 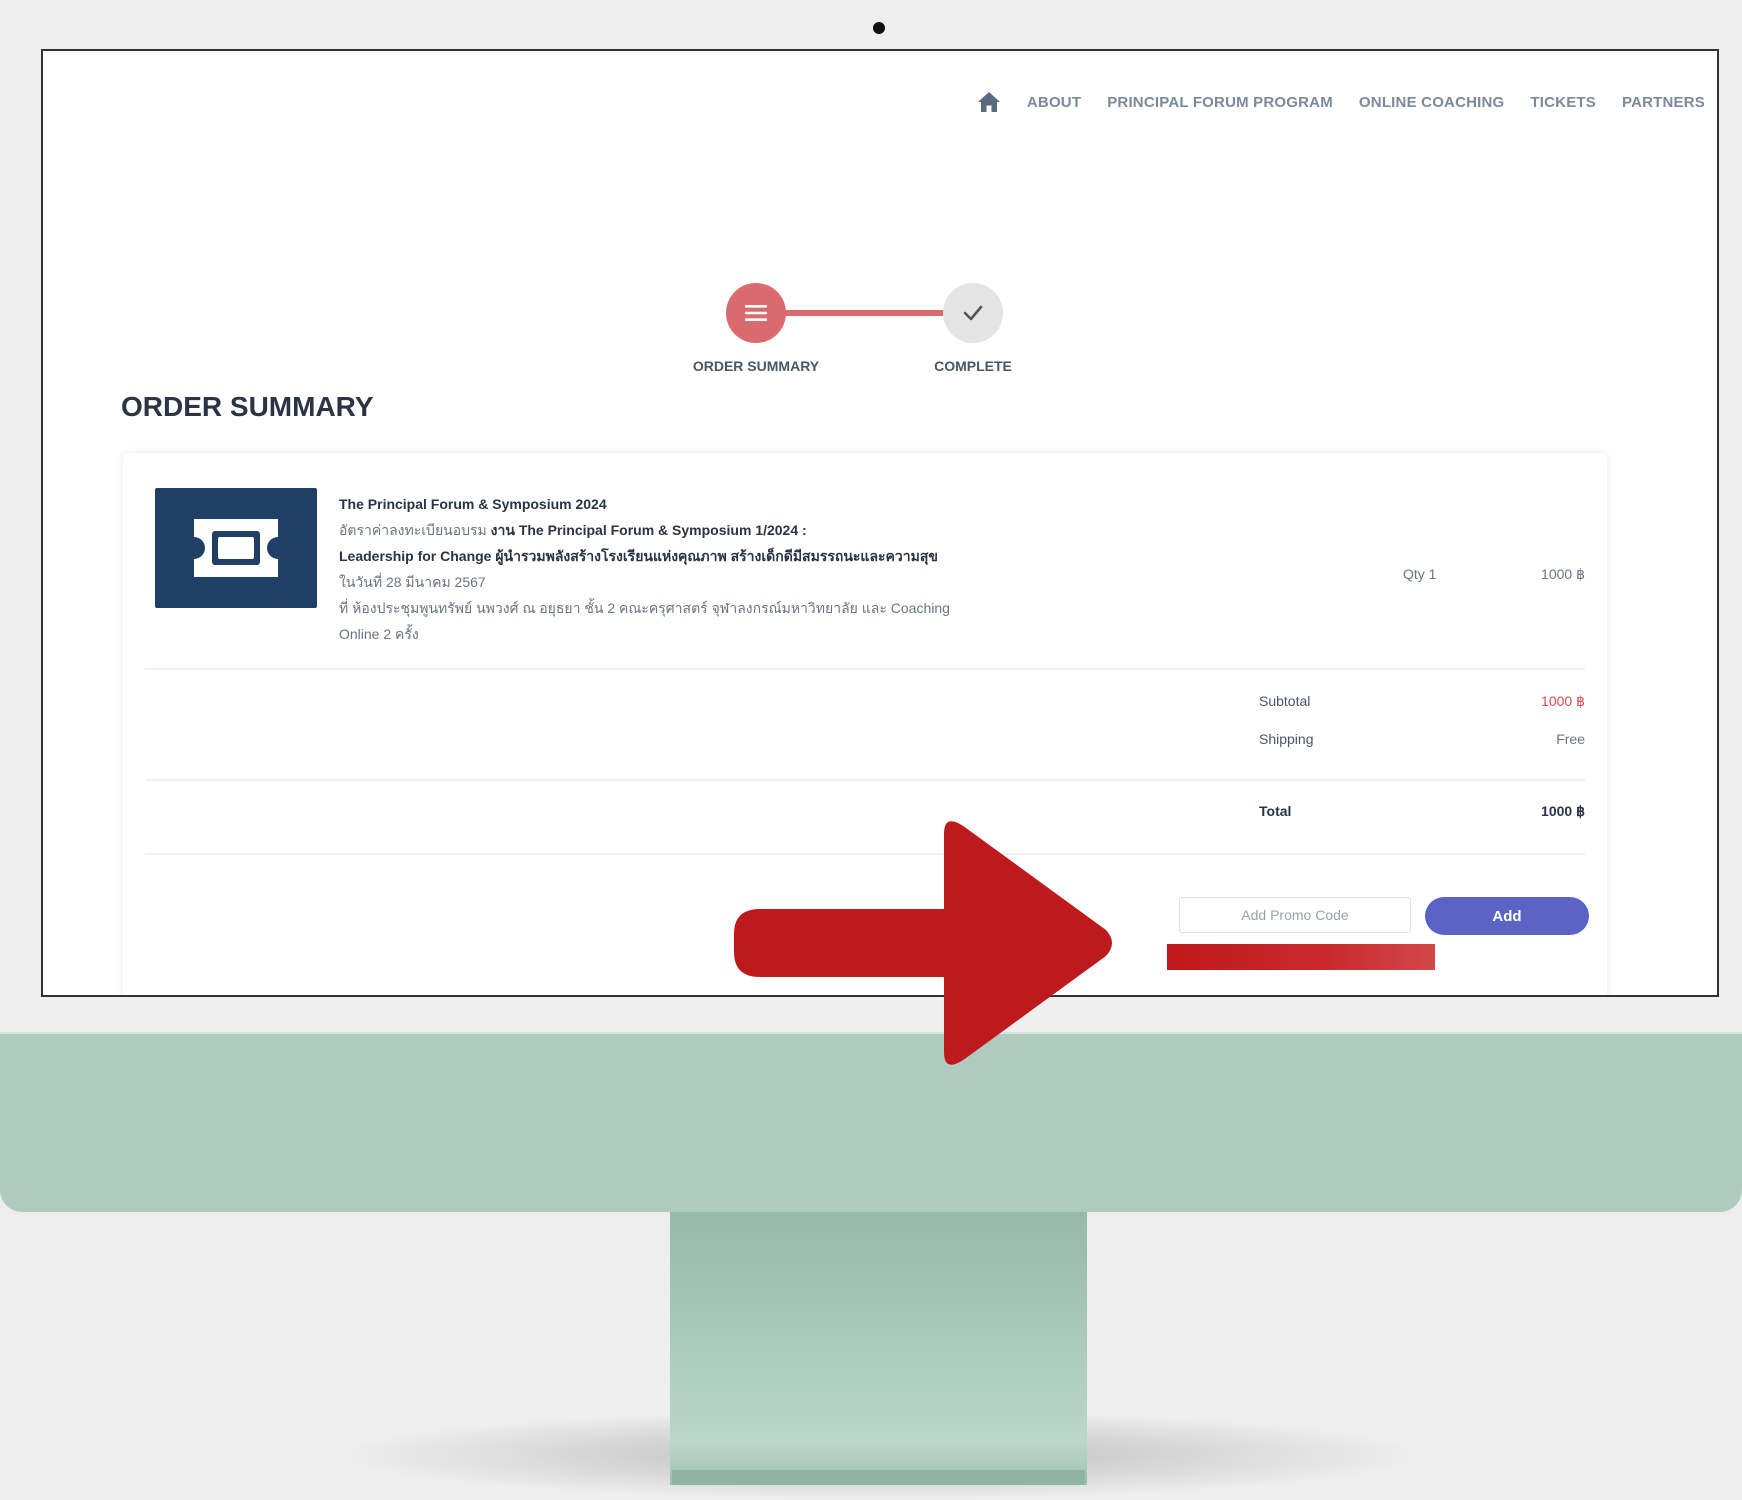 I want to click on item-title: The Principal Forum & Symposium 2024, so click(x=473, y=504).